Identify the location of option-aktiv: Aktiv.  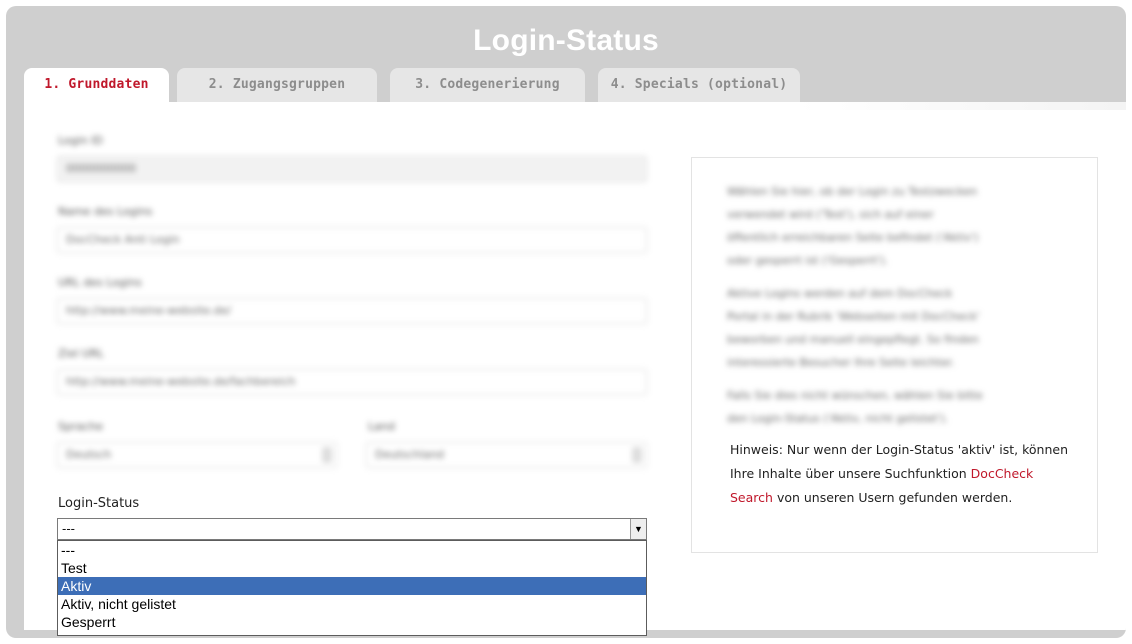
(352, 586).